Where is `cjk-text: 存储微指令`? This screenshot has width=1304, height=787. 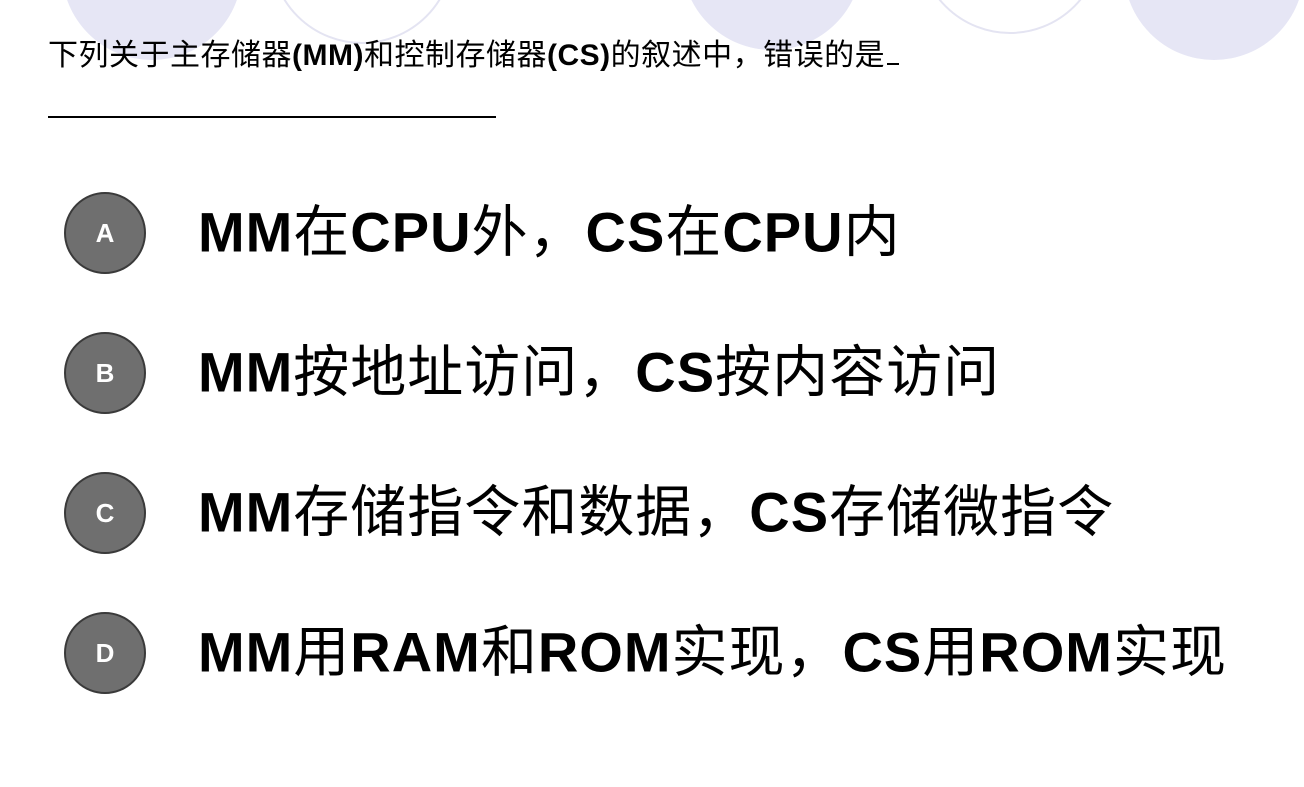 cjk-text: 存储微指令 is located at coordinates (972, 513).